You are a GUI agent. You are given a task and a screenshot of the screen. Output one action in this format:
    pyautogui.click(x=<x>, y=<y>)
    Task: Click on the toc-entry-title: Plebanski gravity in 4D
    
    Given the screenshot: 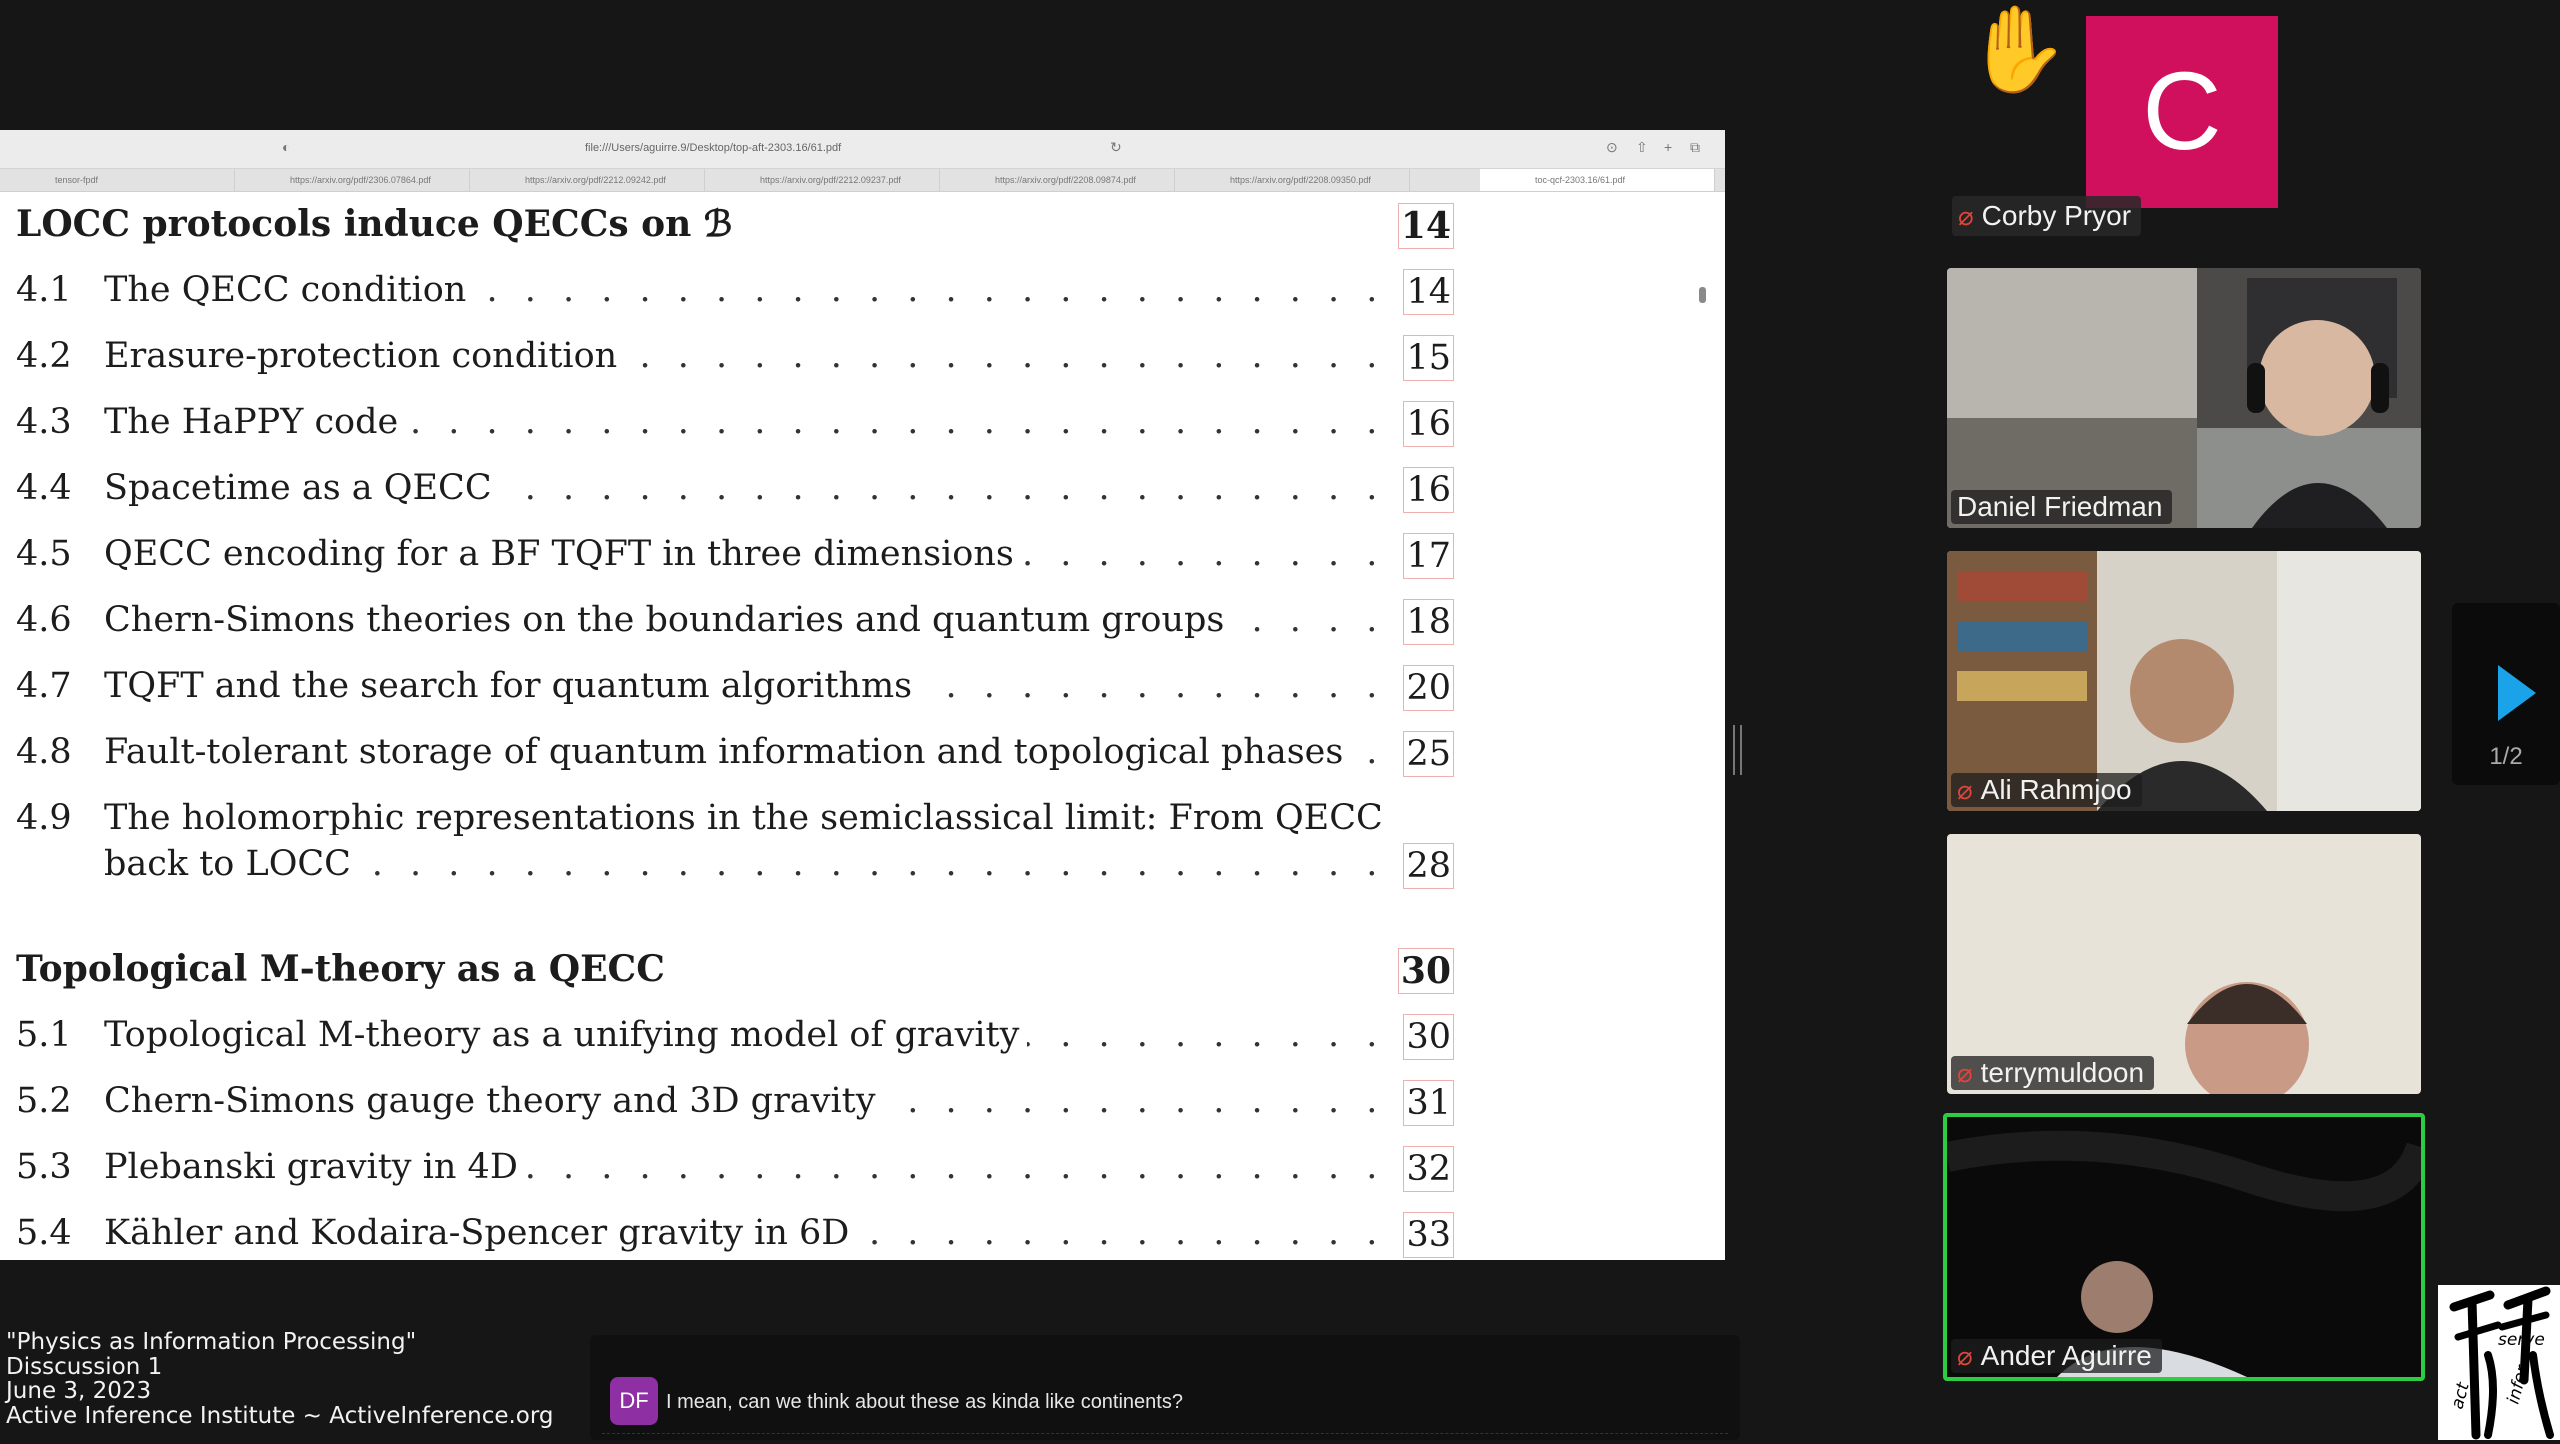 What is the action you would take?
    pyautogui.click(x=315, y=1167)
    